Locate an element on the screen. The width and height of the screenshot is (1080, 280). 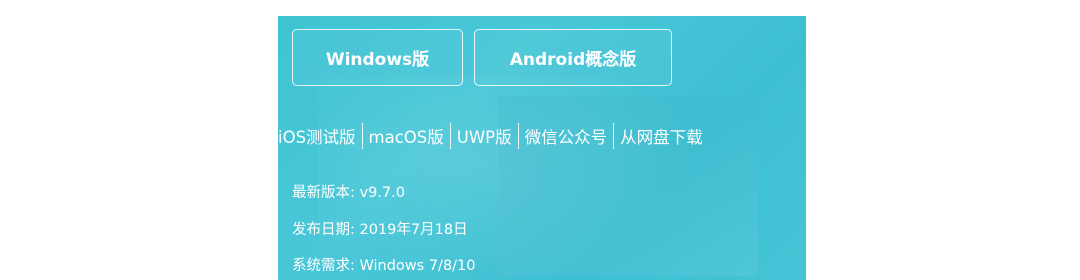
platform-links: iOS测试版 macOS版 UWP版 微信公众号 从网盘下载 is located at coordinates (542, 136).